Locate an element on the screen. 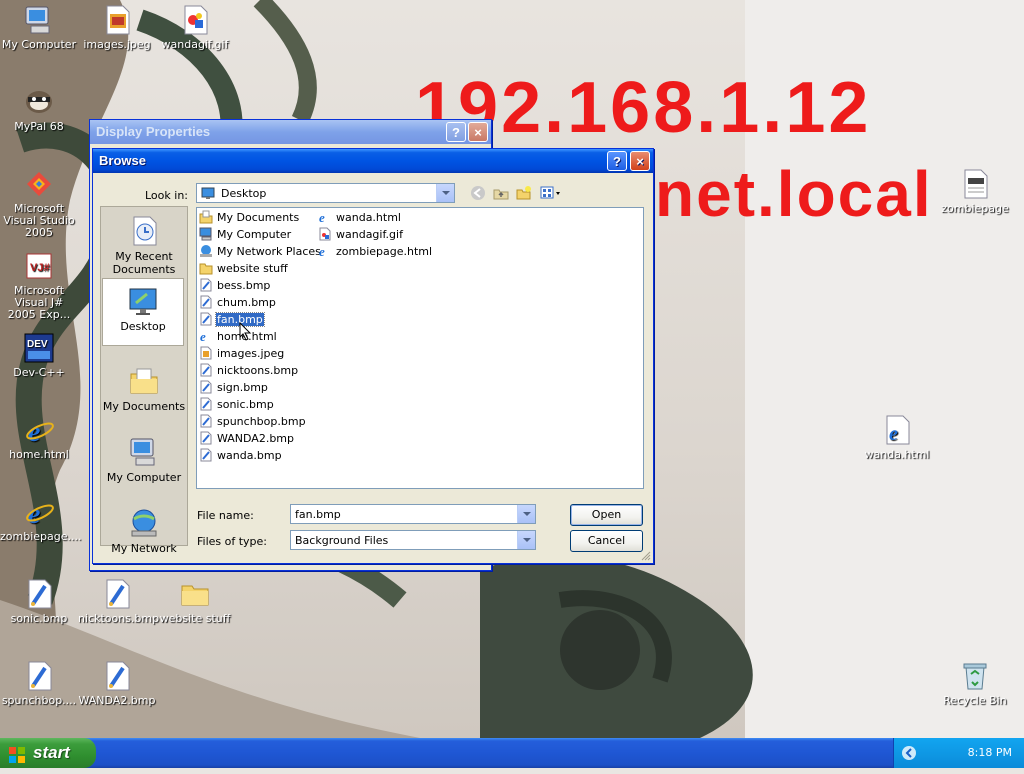 The image size is (1024, 774). desktop-icon-website-stuff: website stuff is located at coordinates (195, 601).